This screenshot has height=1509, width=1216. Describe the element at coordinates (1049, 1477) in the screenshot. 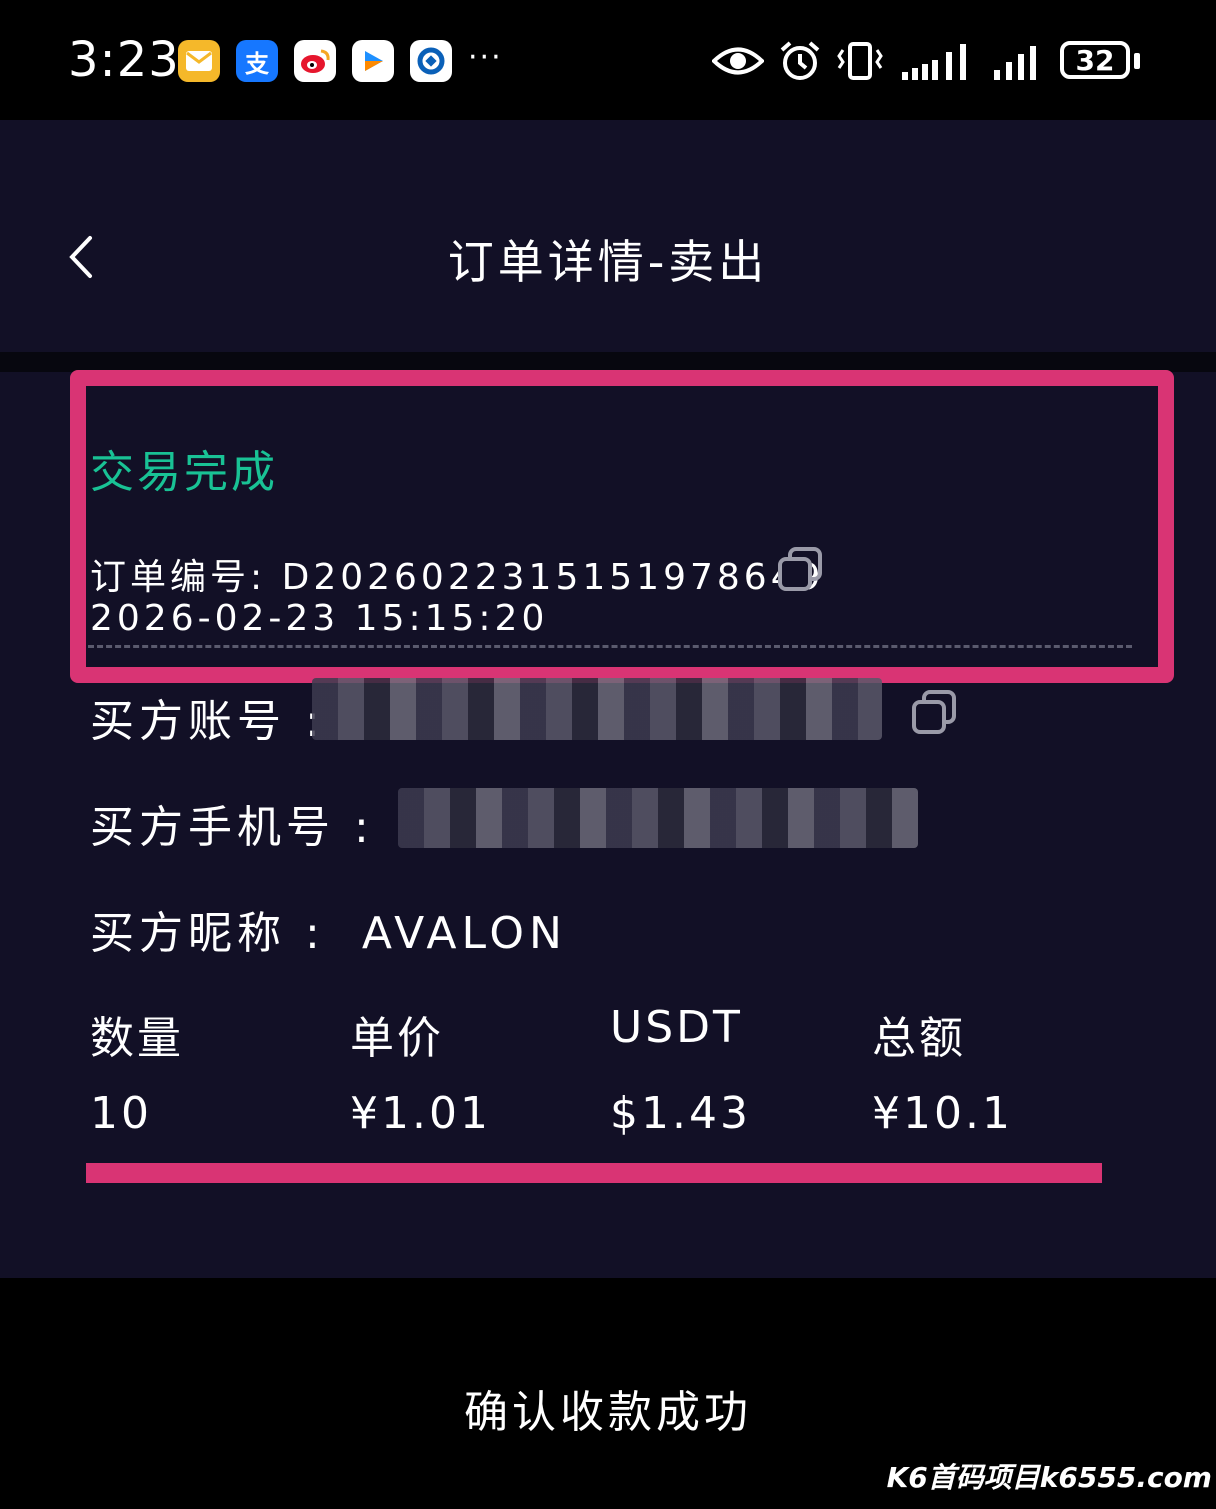

I see `watermark: K6首码项目k6555.com` at that location.